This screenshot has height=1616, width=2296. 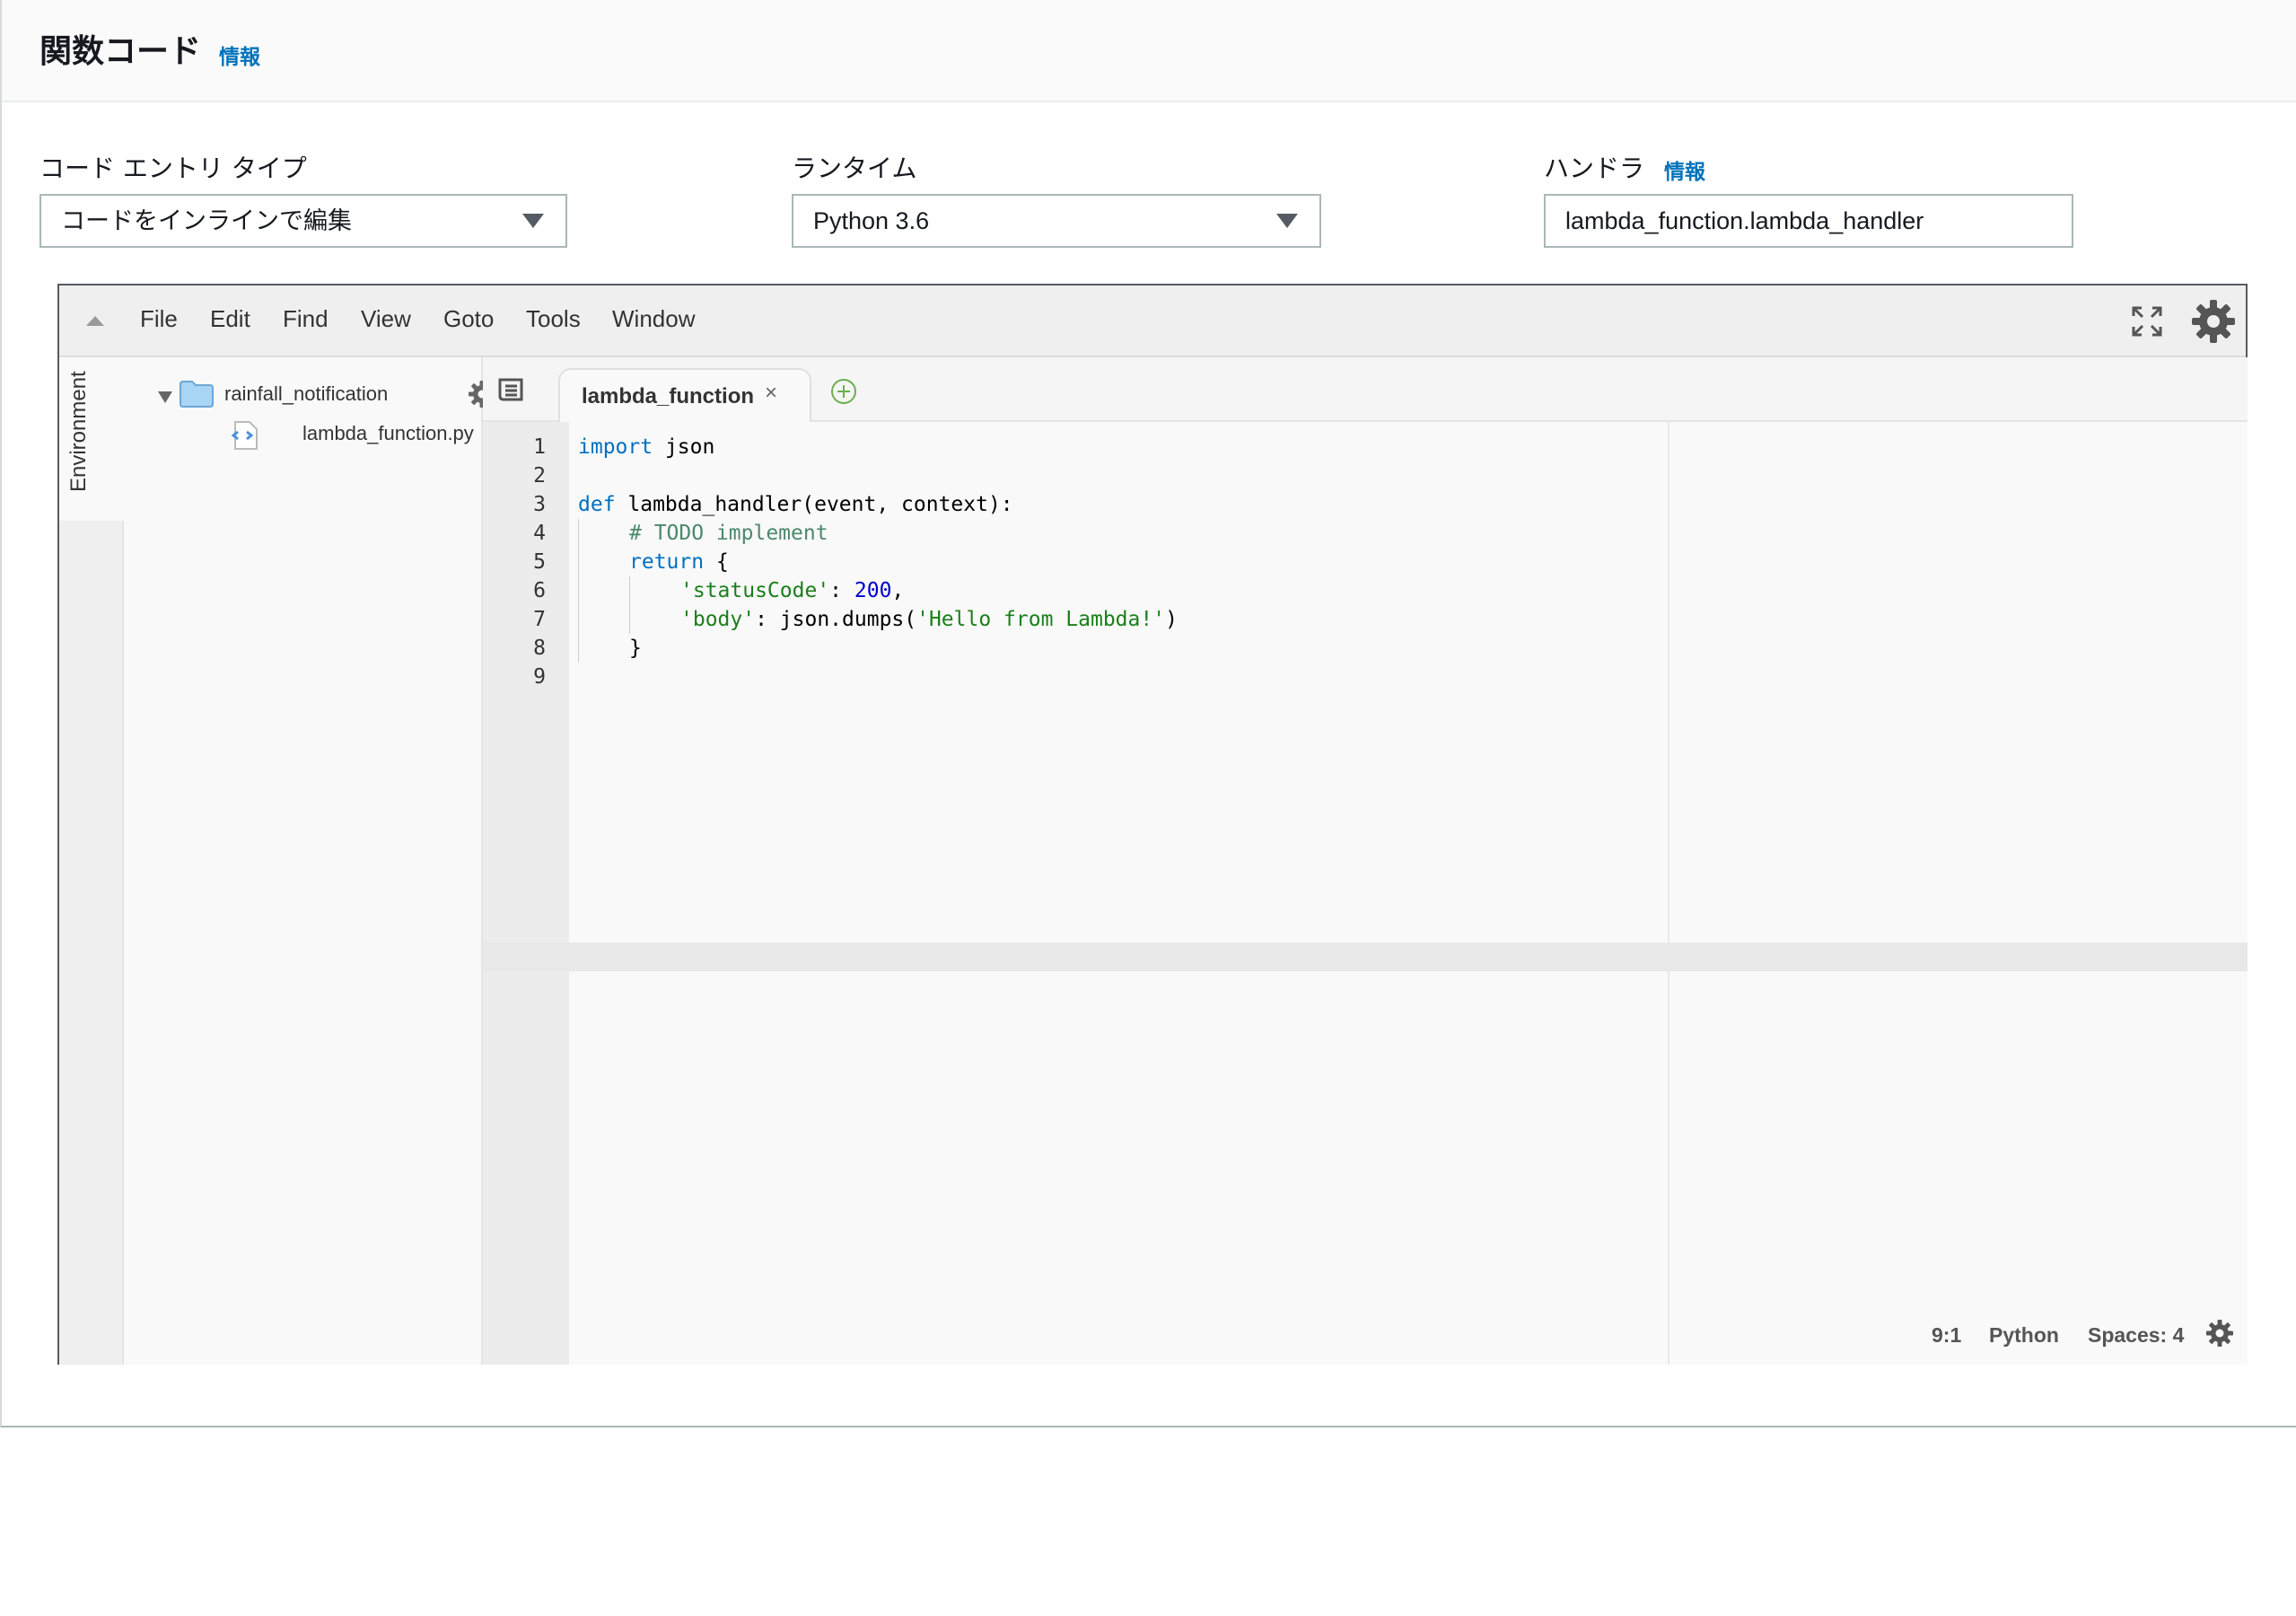 I want to click on active-line-highlight, so click(x=1365, y=957).